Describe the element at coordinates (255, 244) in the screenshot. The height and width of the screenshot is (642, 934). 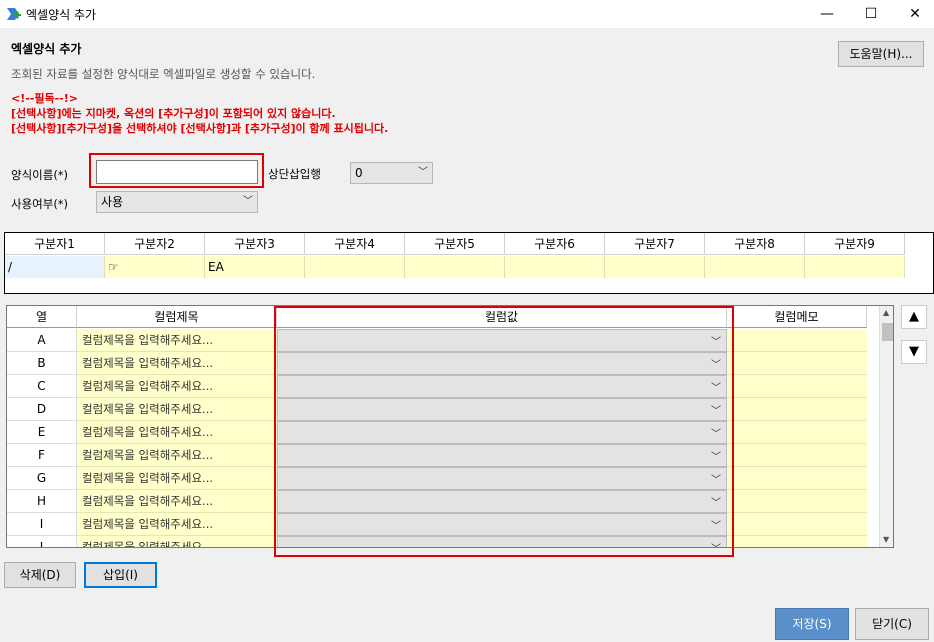
I see `separator-header-3: 구분자3` at that location.